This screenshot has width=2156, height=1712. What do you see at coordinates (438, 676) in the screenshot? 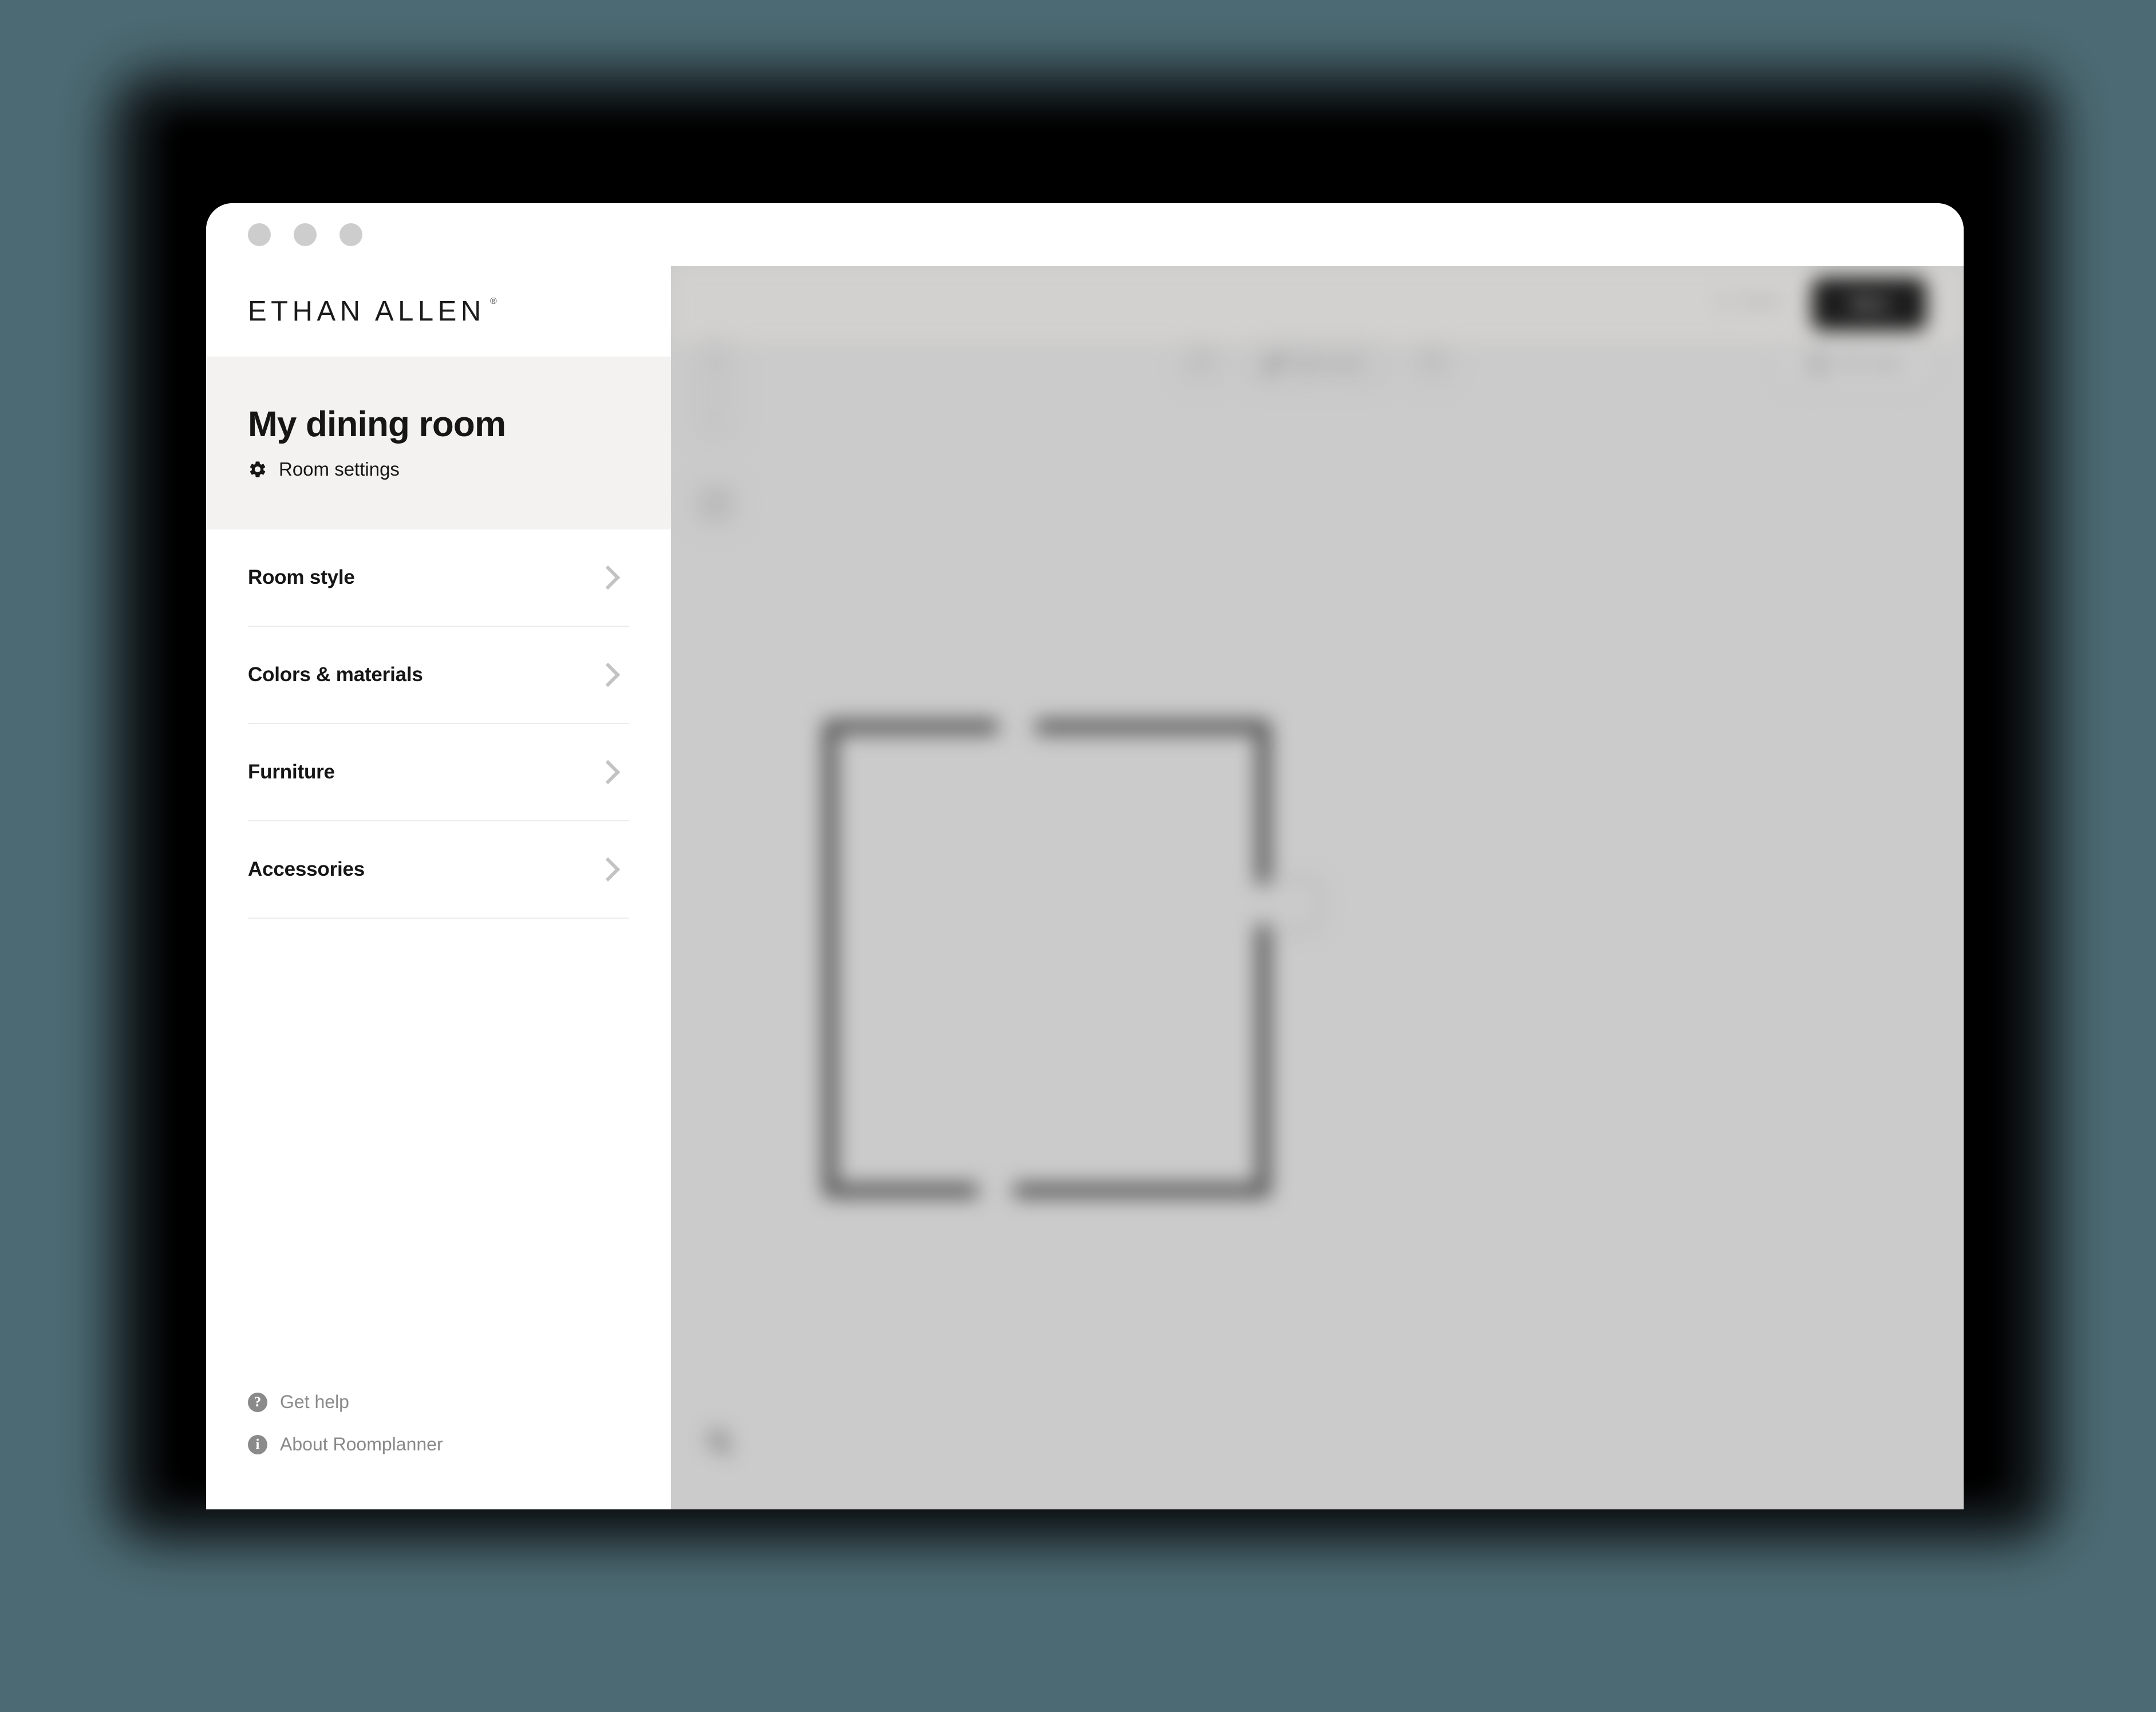
I see `sidebar-item-colors-materials: Colors & materials` at bounding box center [438, 676].